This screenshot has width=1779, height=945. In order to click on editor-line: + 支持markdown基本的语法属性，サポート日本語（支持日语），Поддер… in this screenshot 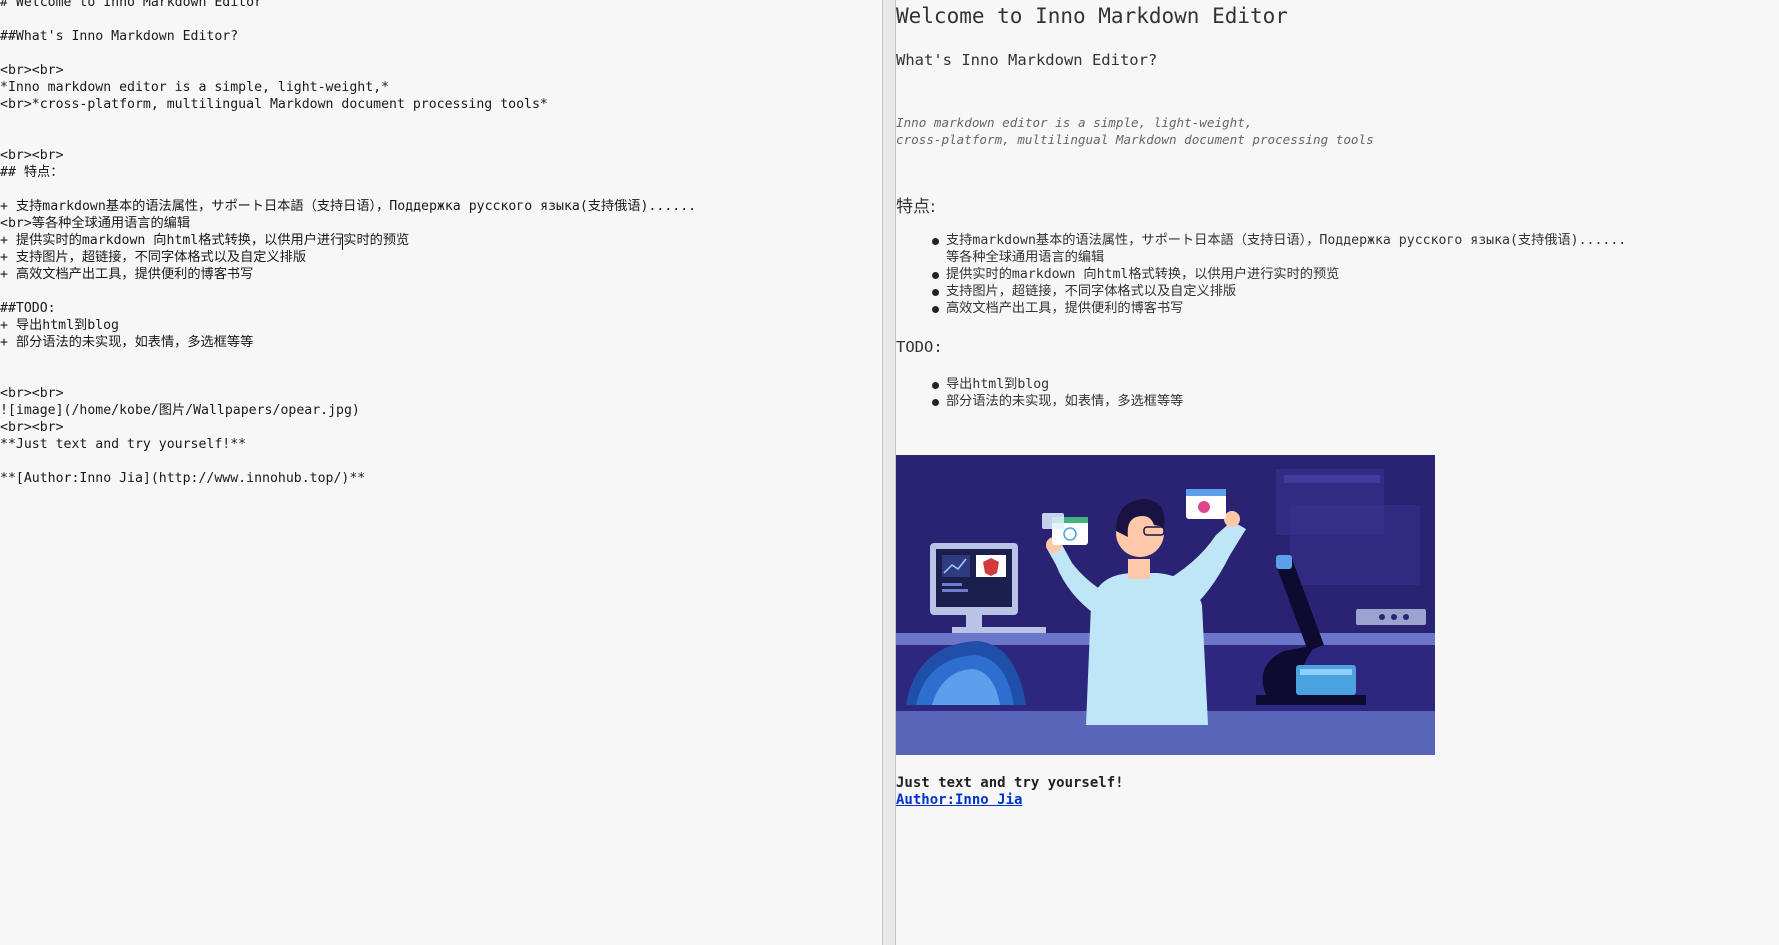, I will do `click(440, 206)`.